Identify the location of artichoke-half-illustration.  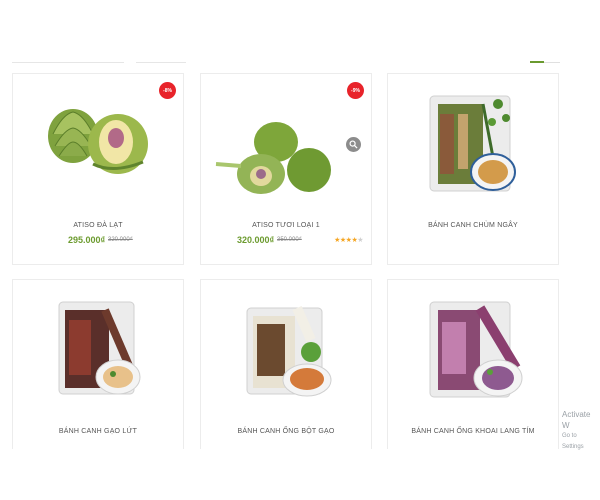
(118, 144).